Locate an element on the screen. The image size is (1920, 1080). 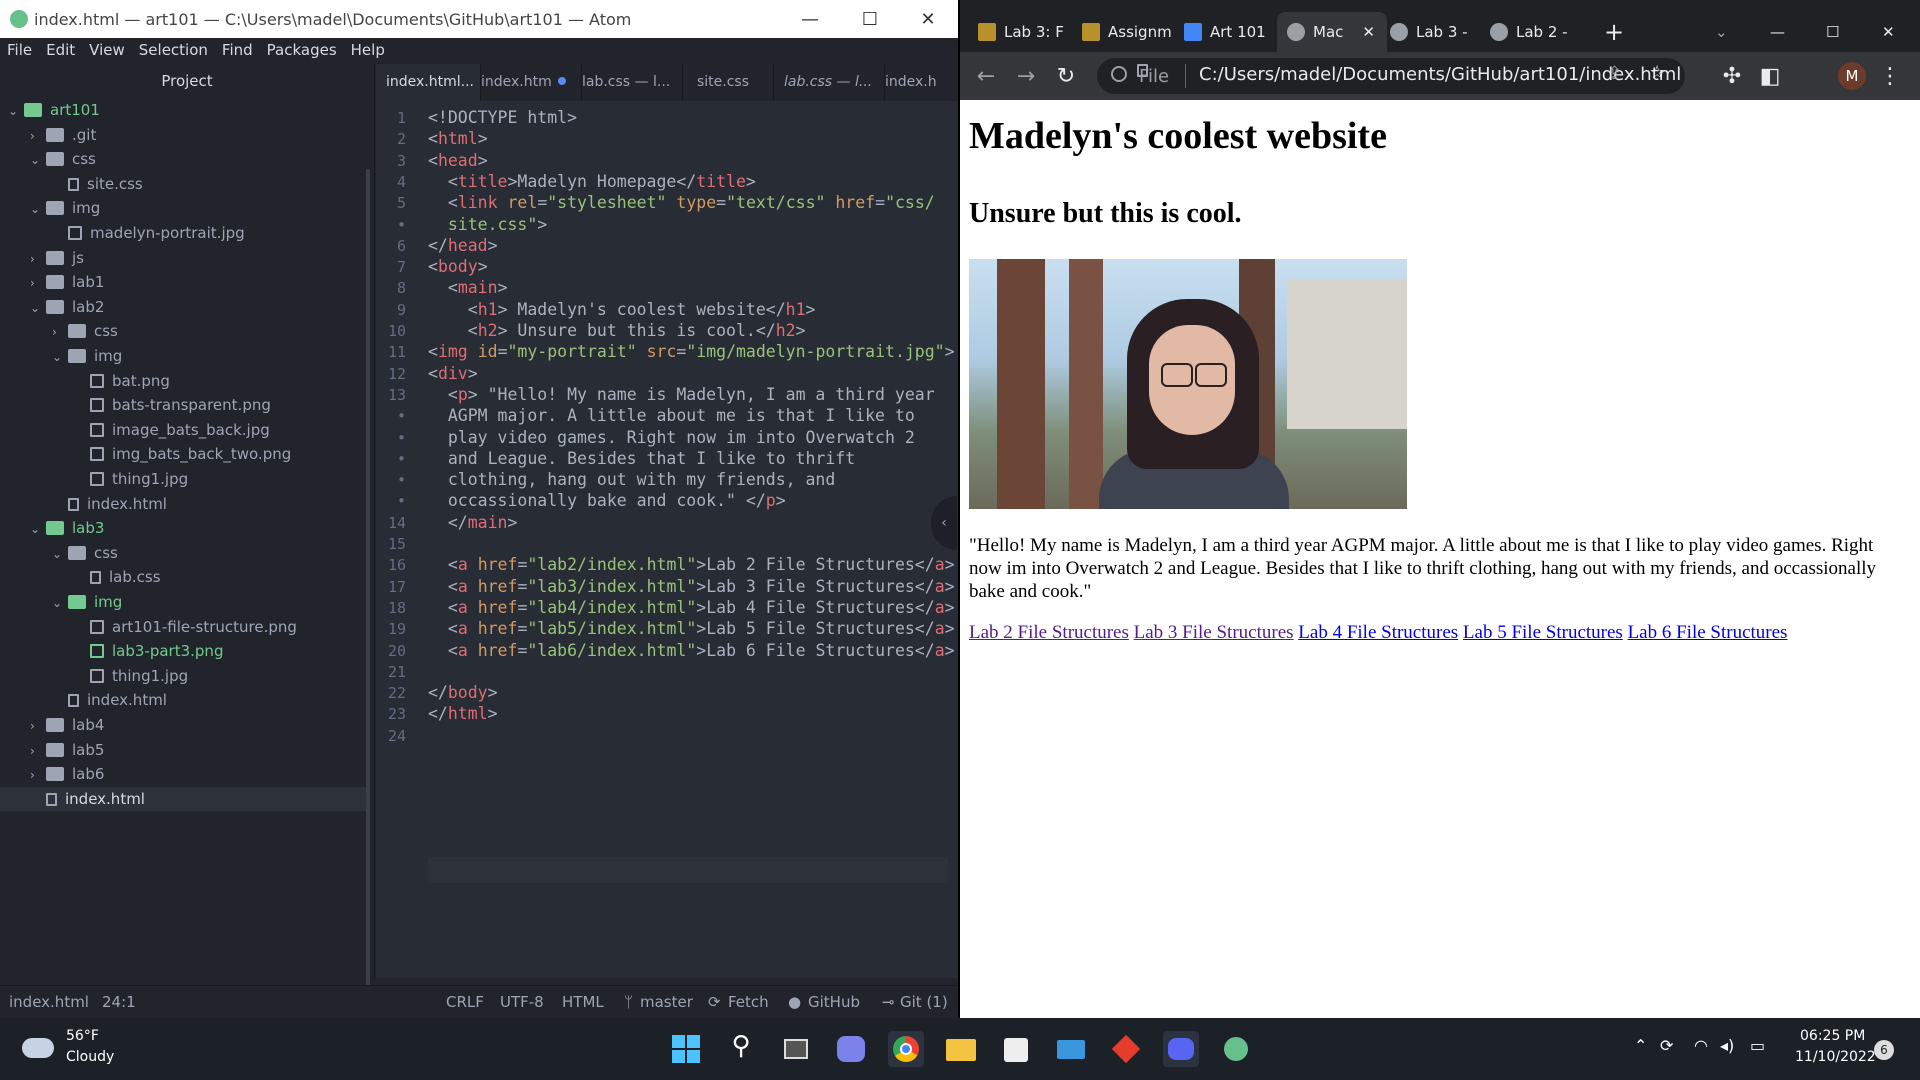
battery-icon: ▭ is located at coordinates (1757, 1045).